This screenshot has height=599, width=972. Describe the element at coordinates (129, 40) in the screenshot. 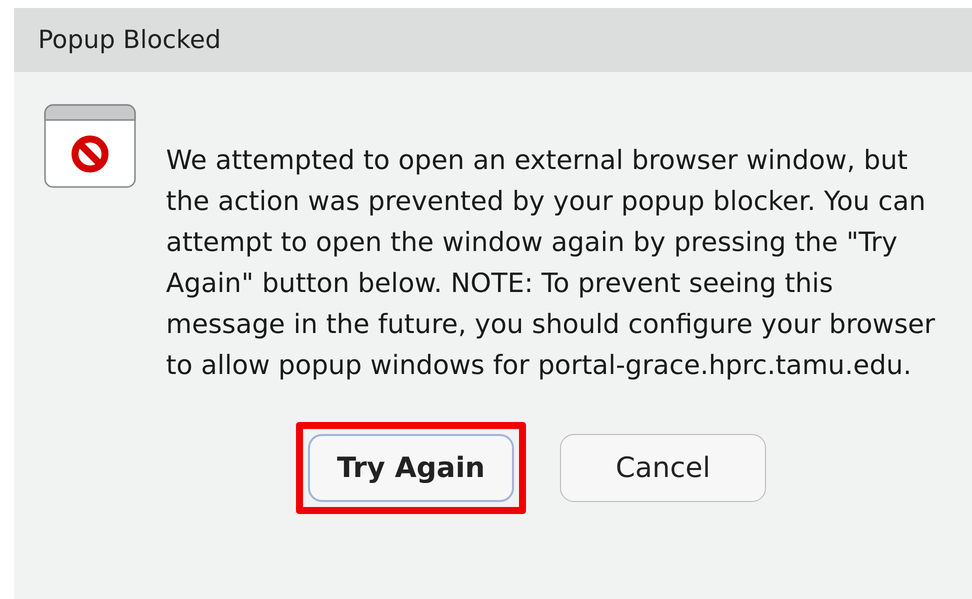

I see `window-title: Popup Blocked` at that location.